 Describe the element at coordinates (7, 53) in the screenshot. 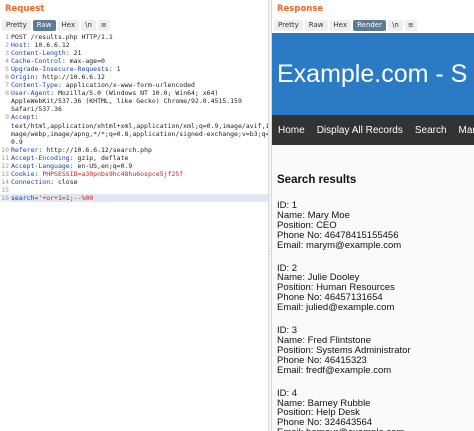

I see `line-number: 3` at that location.